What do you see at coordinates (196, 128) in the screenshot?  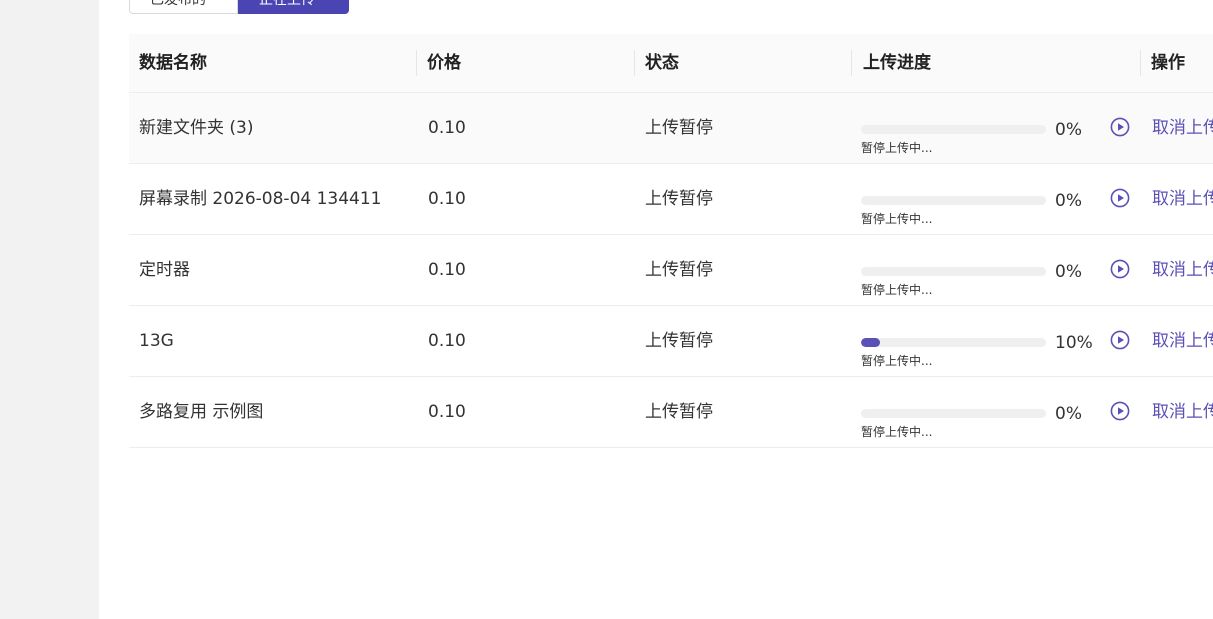 I see `row-name: 新建文件夹 (3)` at bounding box center [196, 128].